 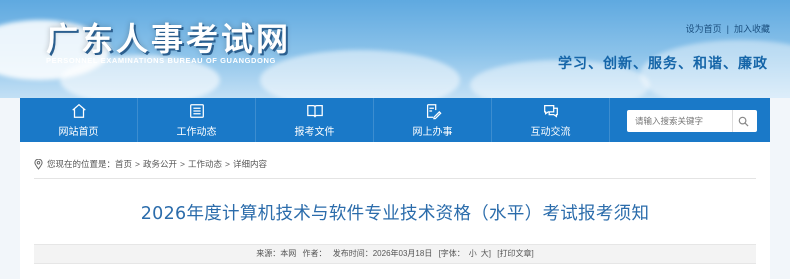 I want to click on divider, so click(x=395, y=178).